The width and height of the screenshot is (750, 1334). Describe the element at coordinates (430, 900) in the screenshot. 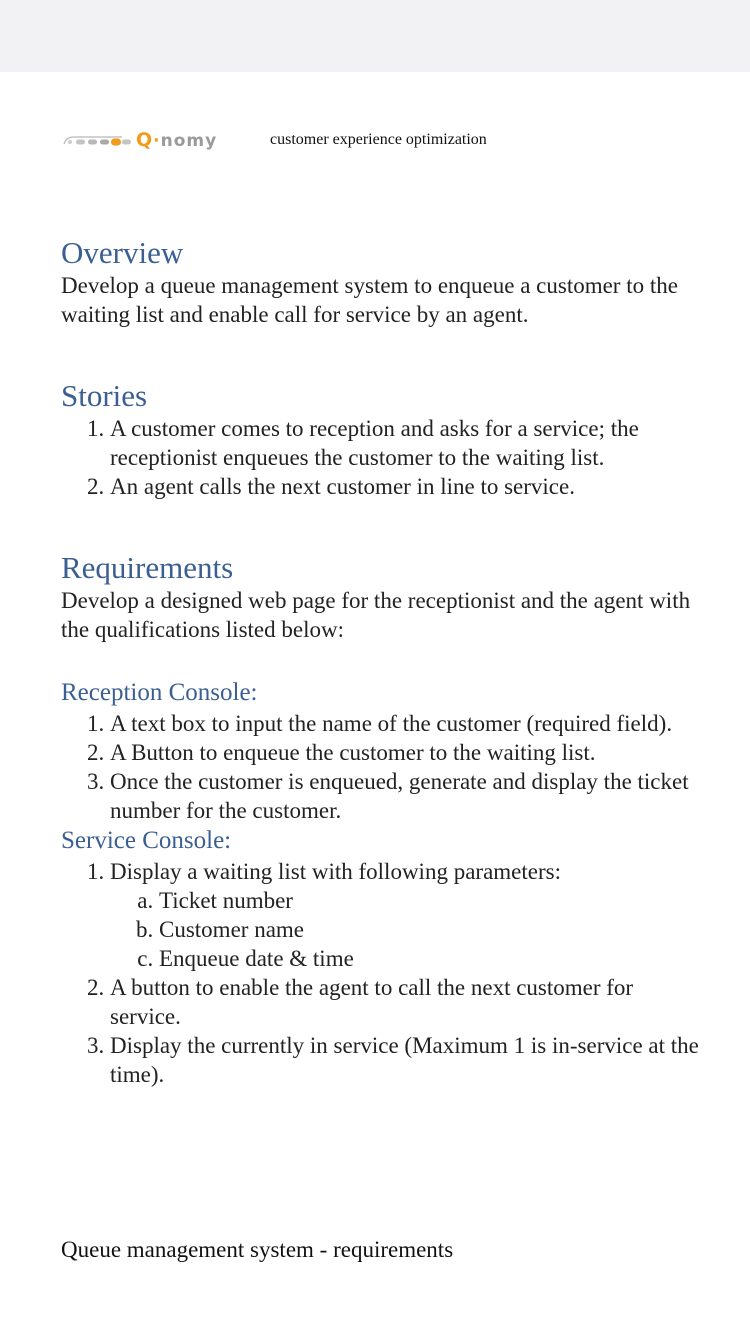

I see `list-item: Ticket number` at that location.